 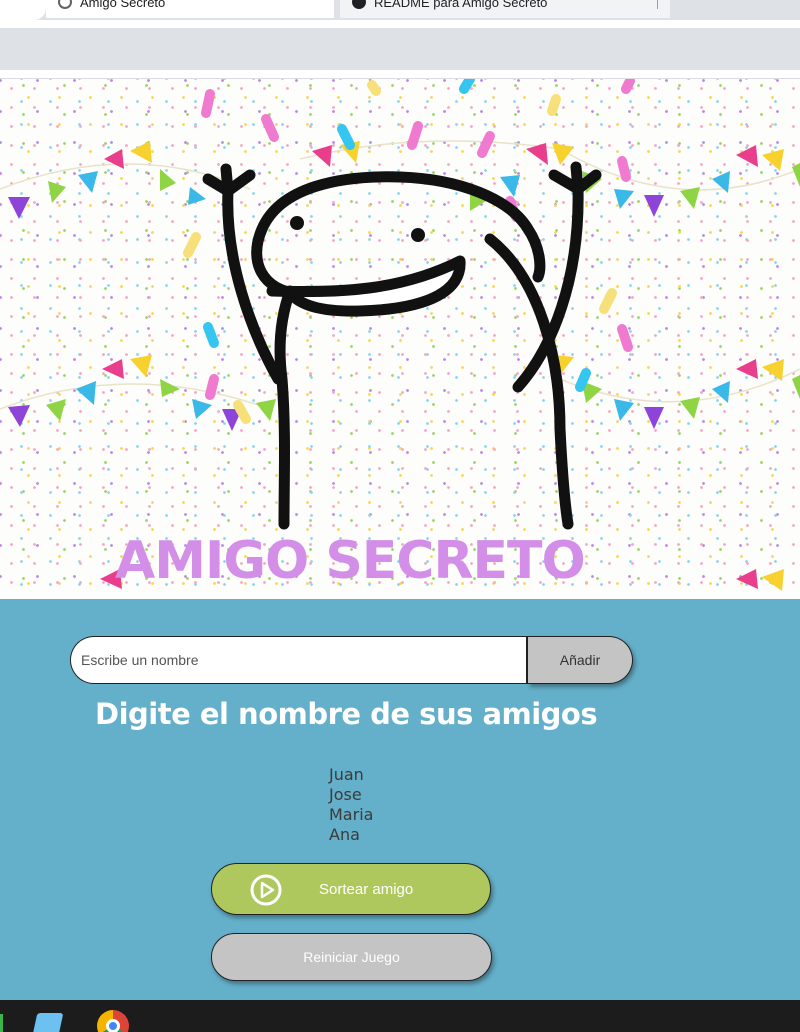 What do you see at coordinates (48, 1022) in the screenshot?
I see `app-icon` at bounding box center [48, 1022].